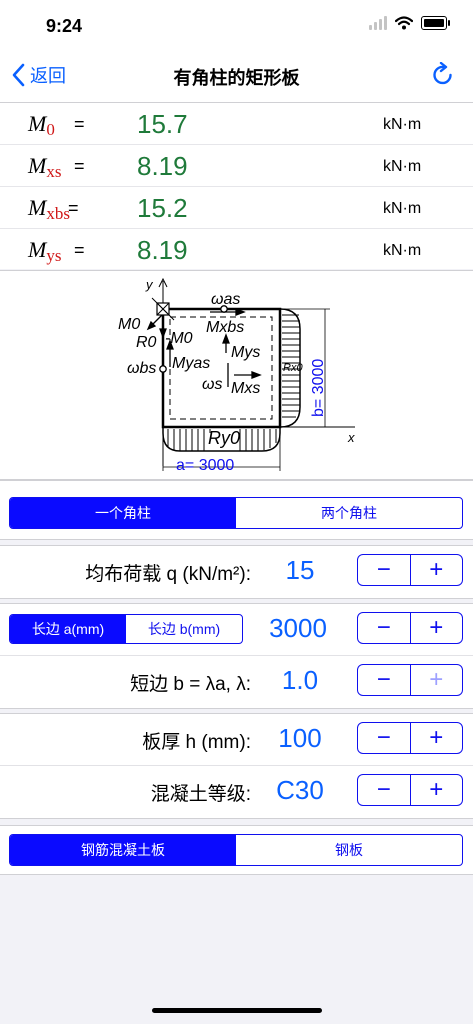 This screenshot has width=473, height=1024. I want to click on material-mode-card: 钢筋混凝土板 钢板, so click(236, 850).